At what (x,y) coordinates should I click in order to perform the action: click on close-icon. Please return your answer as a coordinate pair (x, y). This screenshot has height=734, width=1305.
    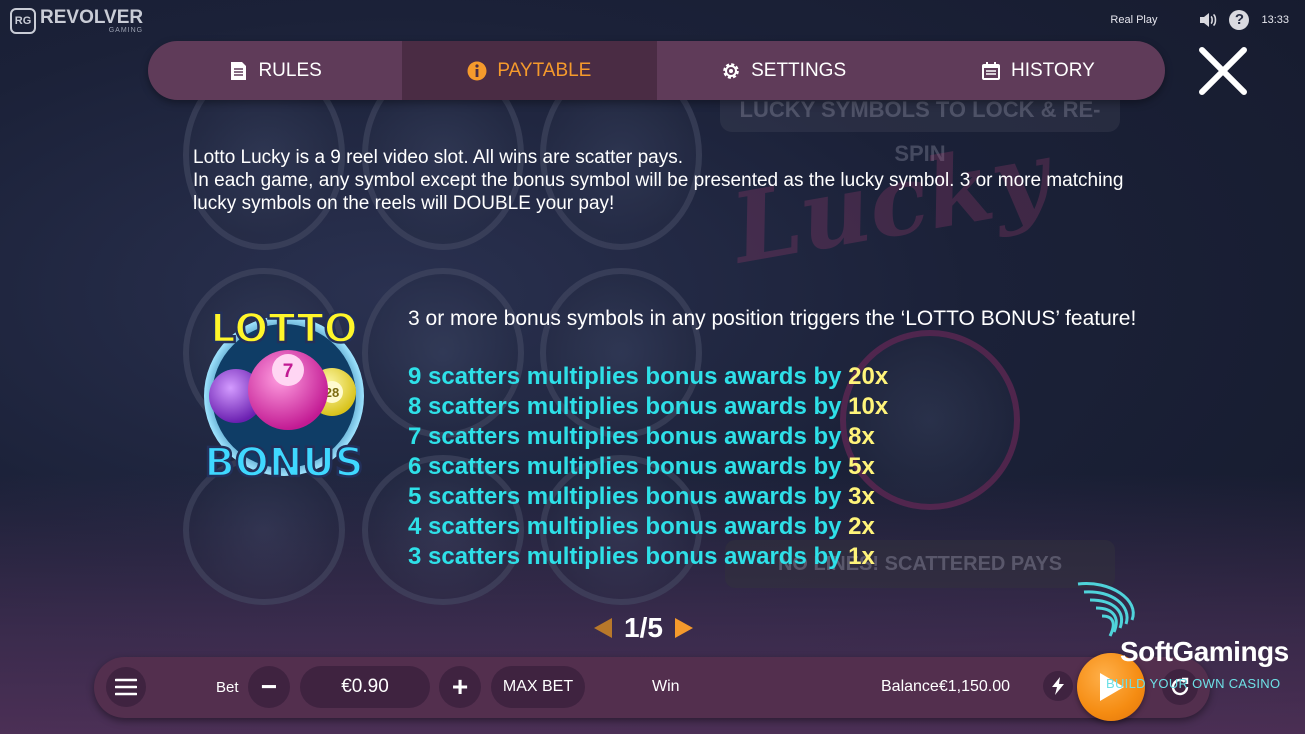
    Looking at the image, I should click on (1223, 71).